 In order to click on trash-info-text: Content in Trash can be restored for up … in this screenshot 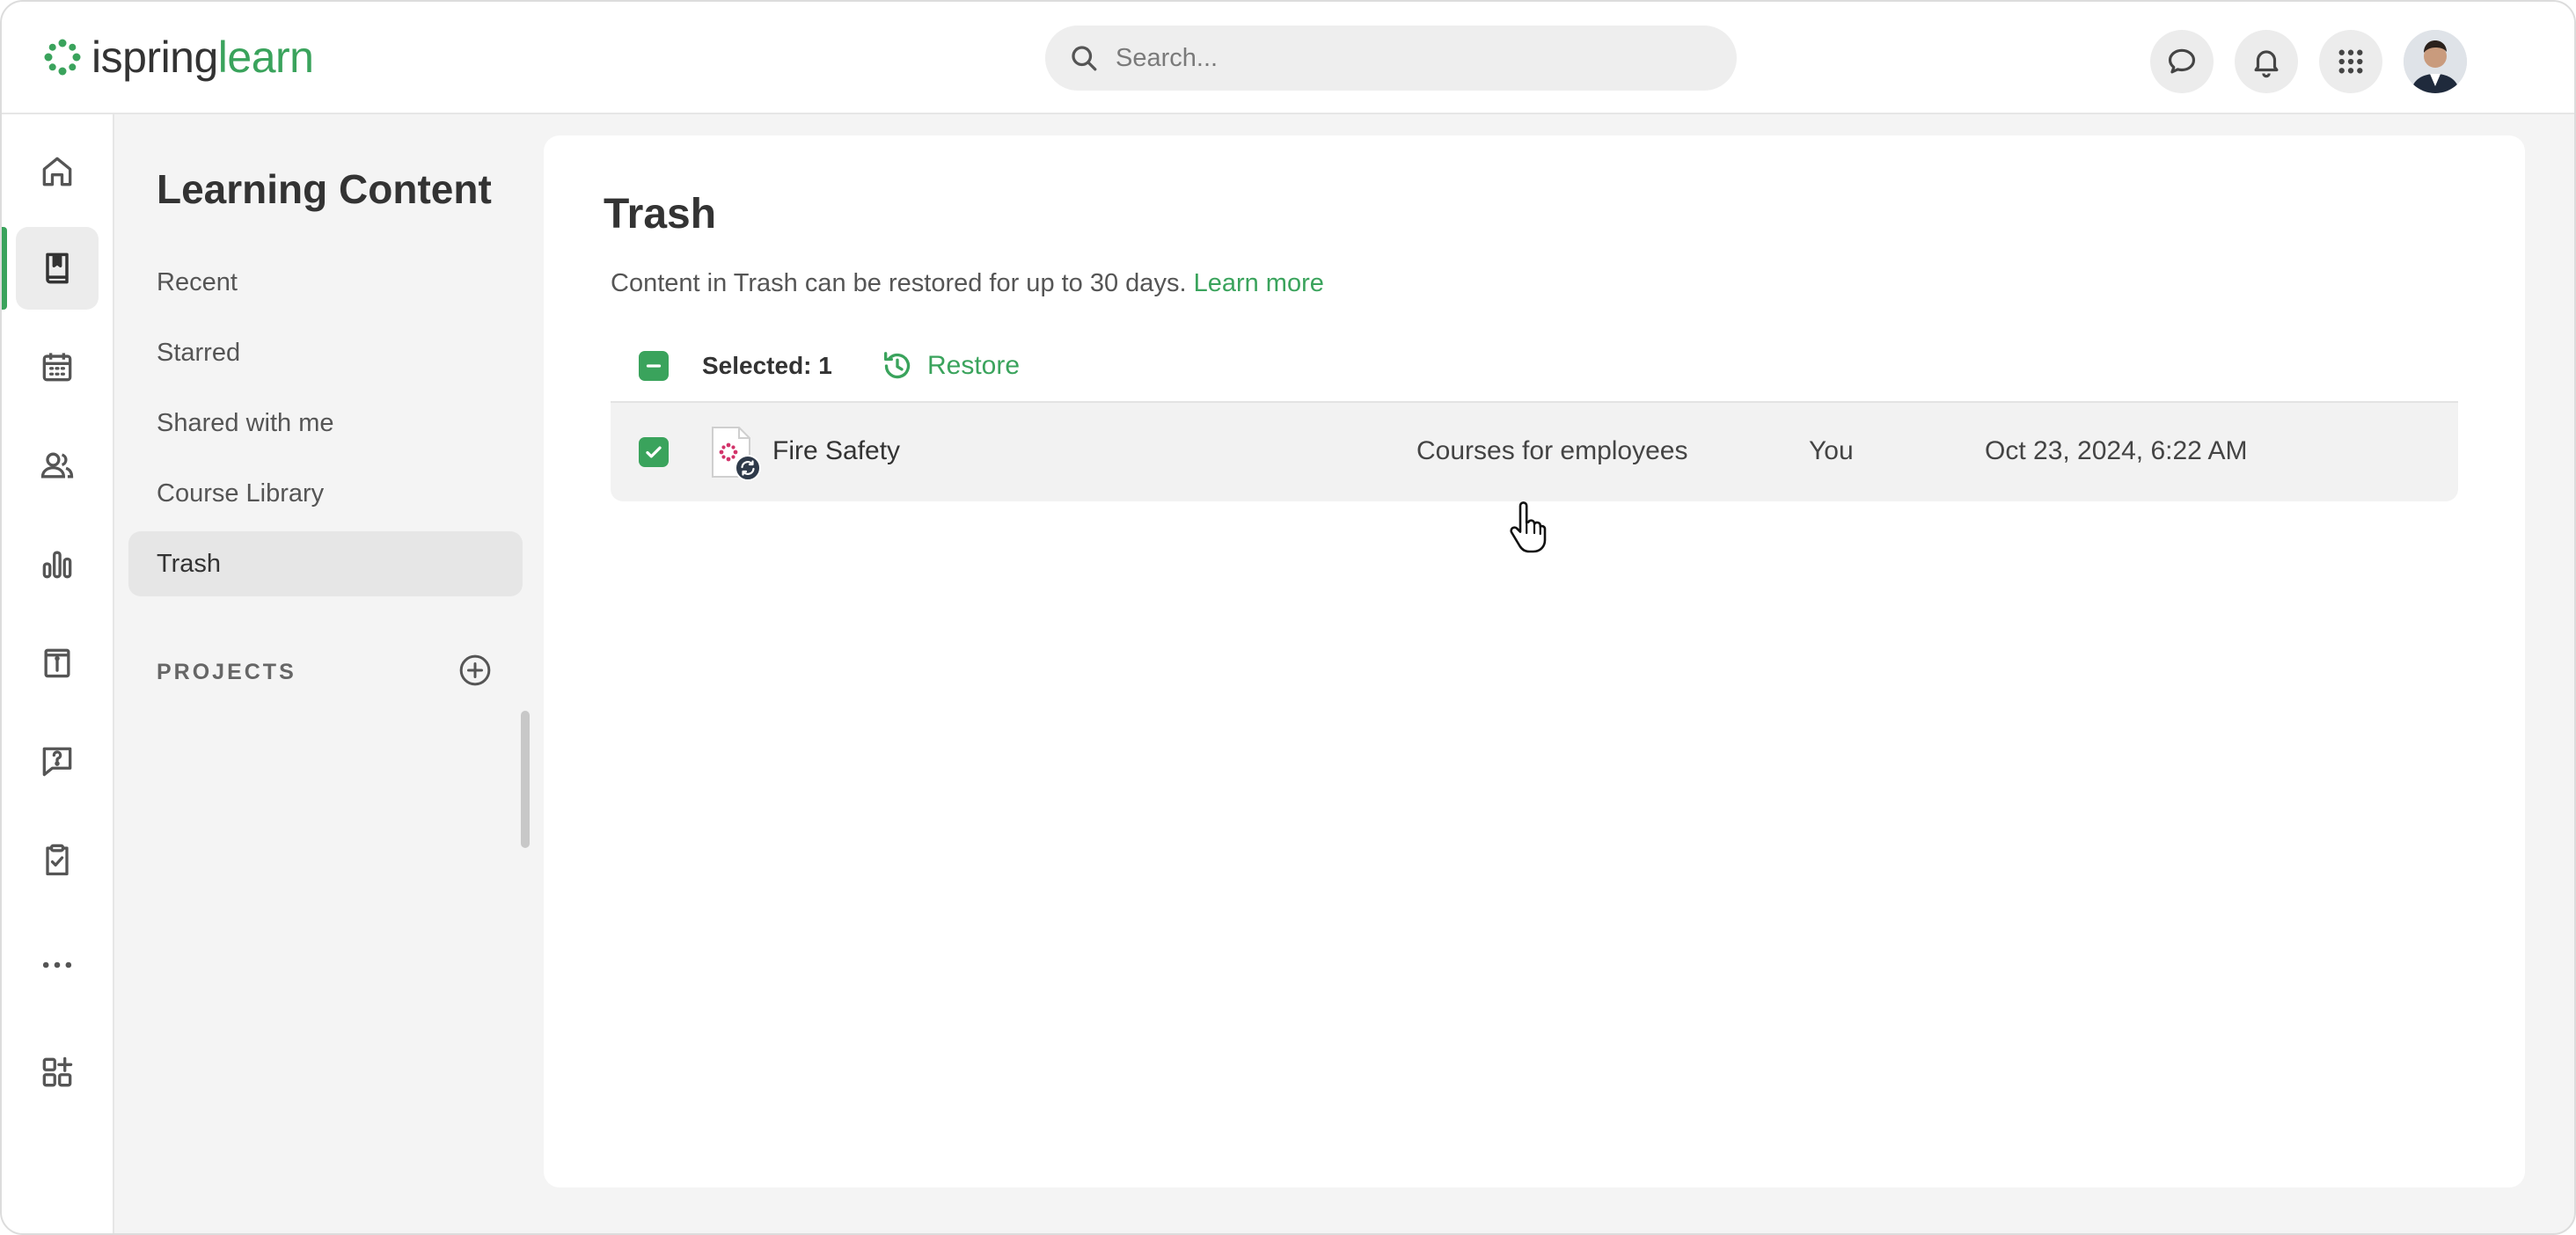, I will do `click(967, 283)`.